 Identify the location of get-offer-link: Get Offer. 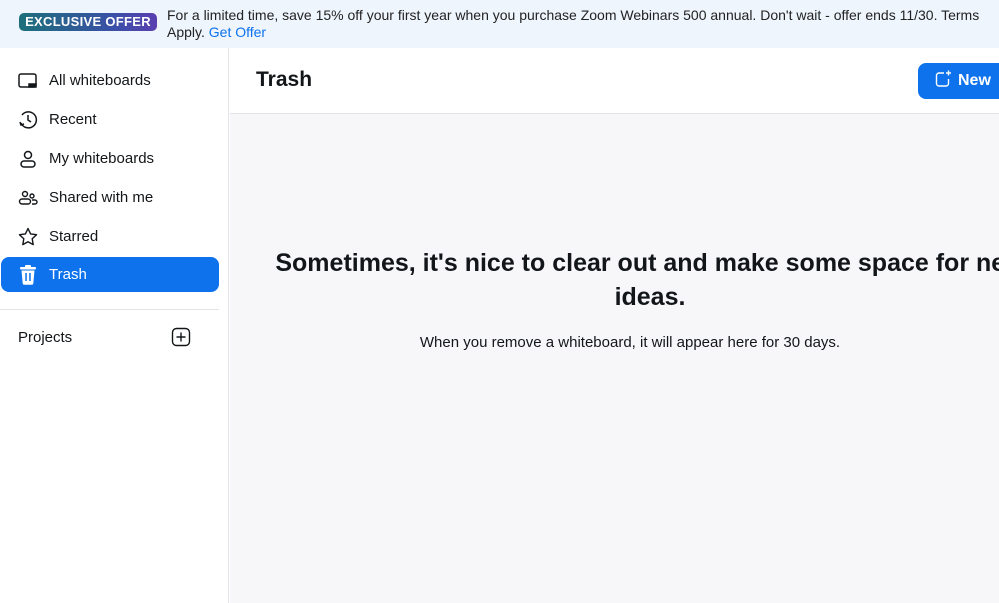
(237, 32).